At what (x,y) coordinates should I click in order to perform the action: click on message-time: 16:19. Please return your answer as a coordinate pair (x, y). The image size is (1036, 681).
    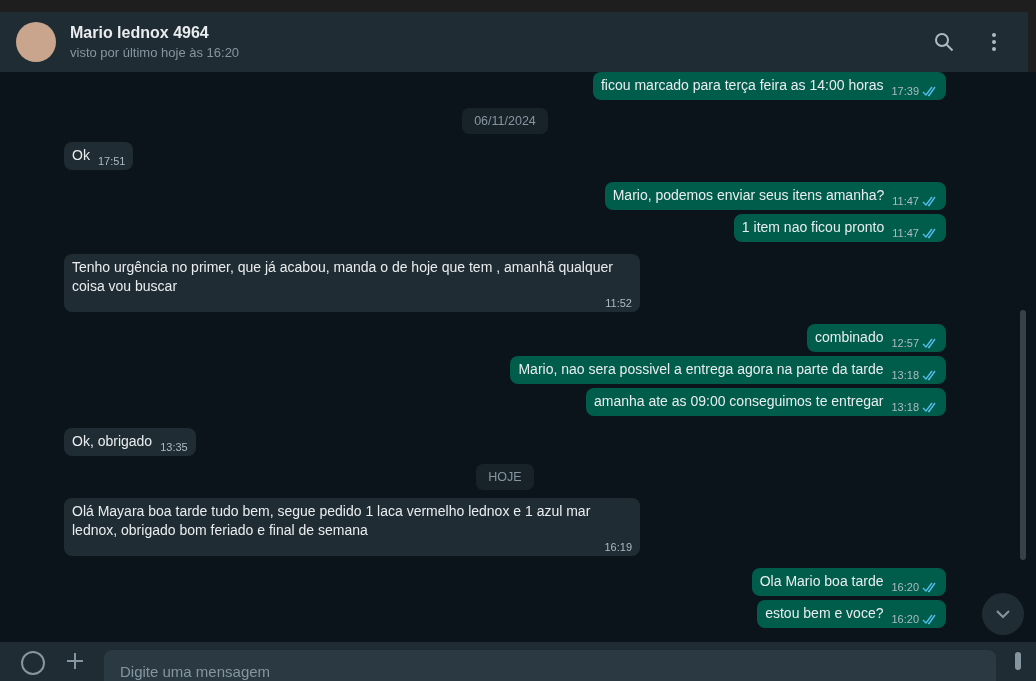
    Looking at the image, I should click on (618, 547).